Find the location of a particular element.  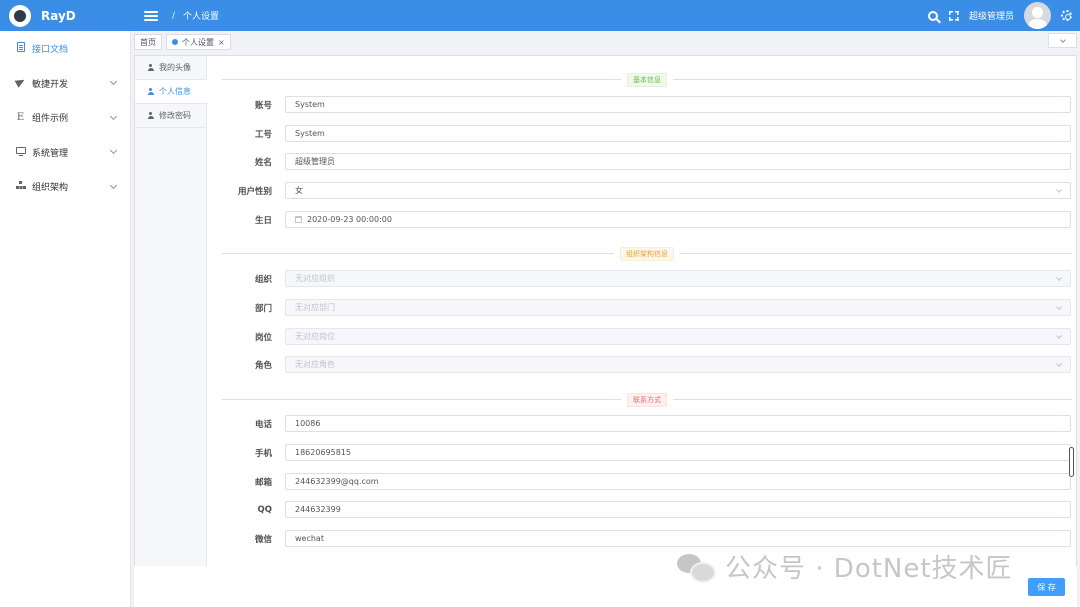

sidebar-item-components: E 组件示例 is located at coordinates (65, 118).